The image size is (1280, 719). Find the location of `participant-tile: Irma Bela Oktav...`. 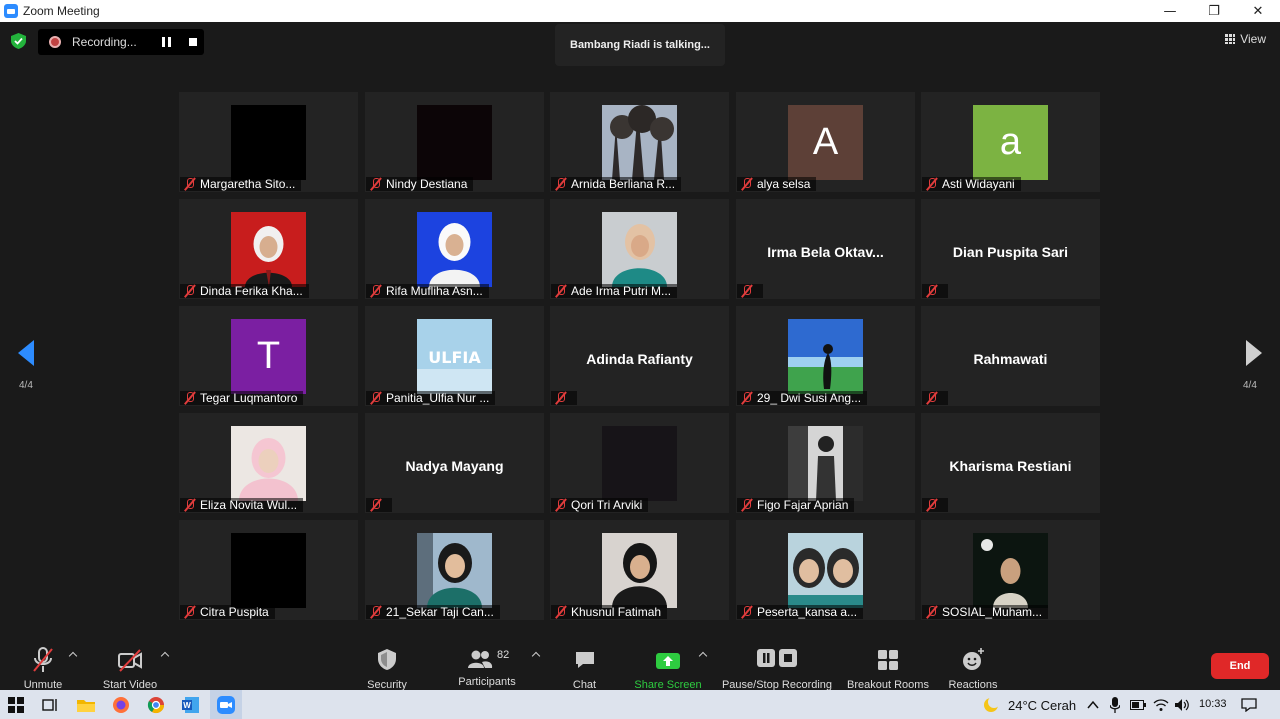

participant-tile: Irma Bela Oktav... is located at coordinates (825, 249).